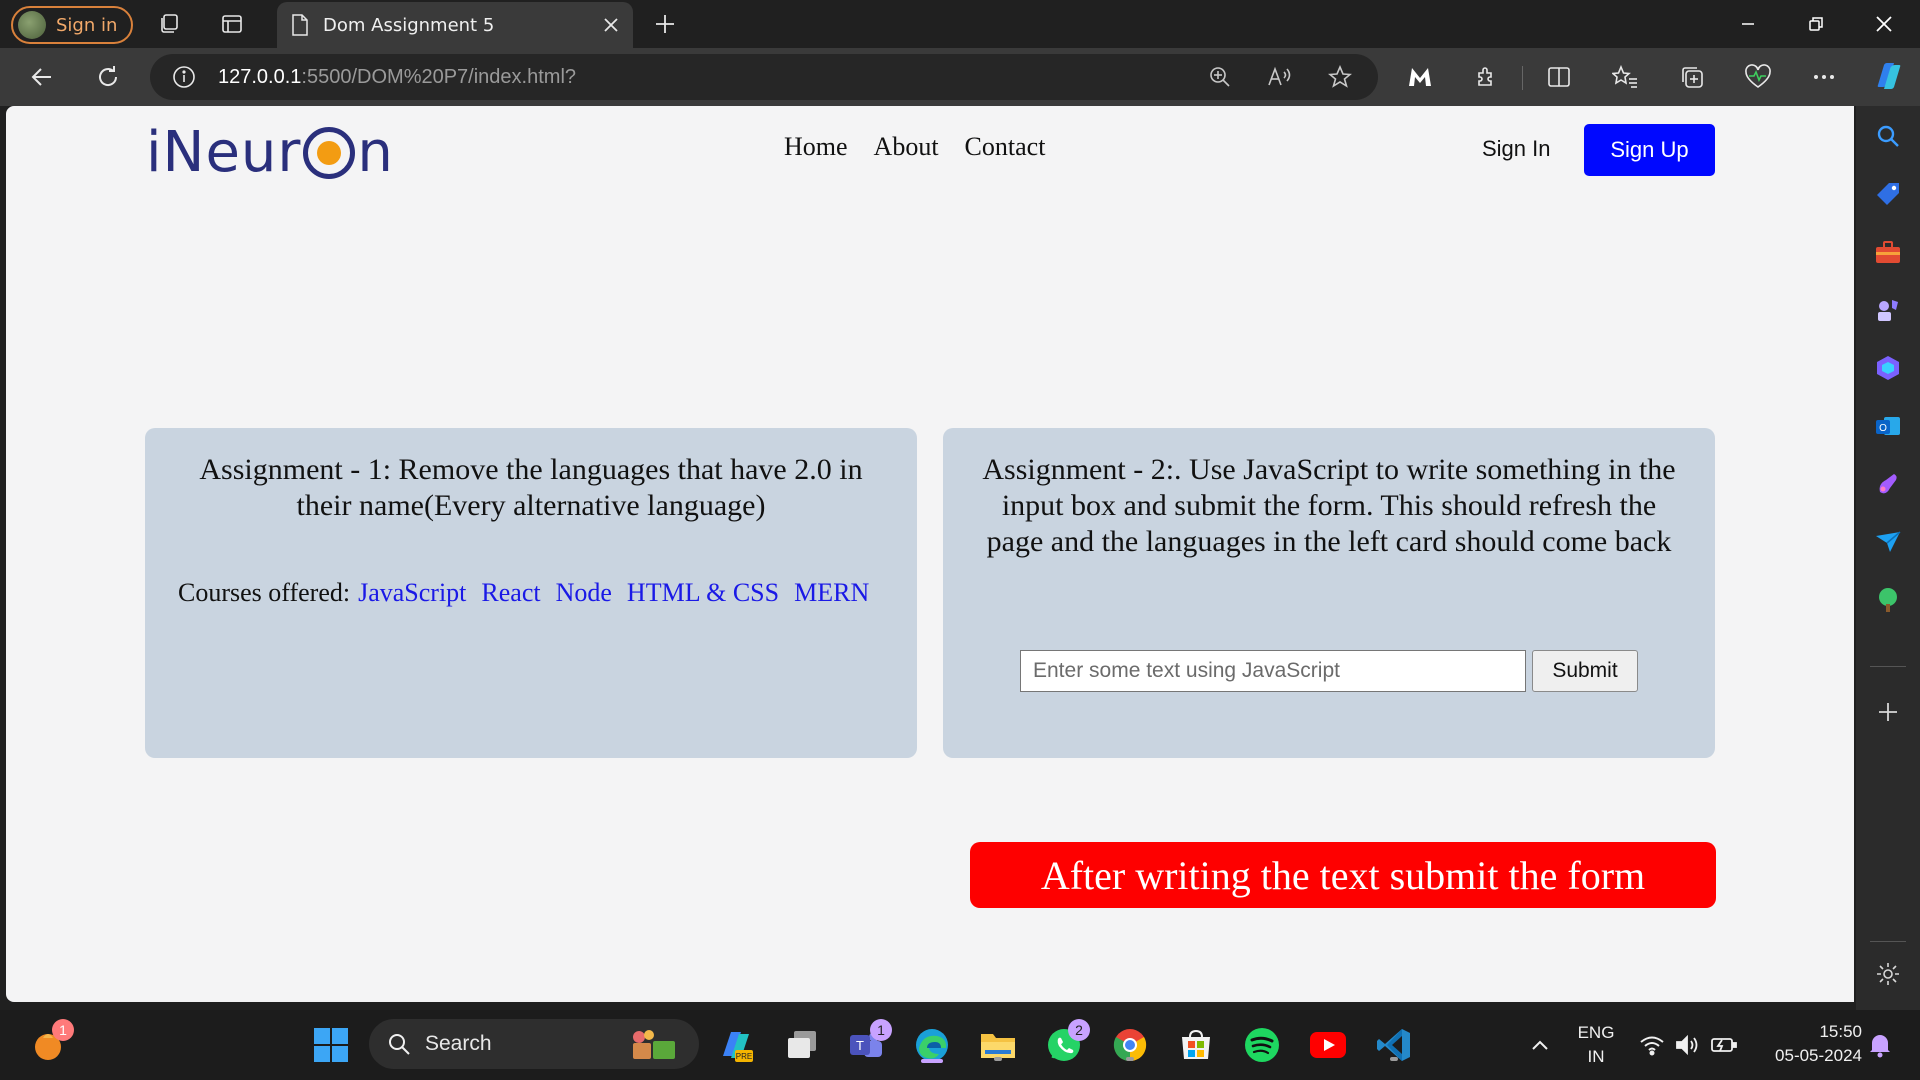 The image size is (1920, 1080). Describe the element at coordinates (458, 1043) in the screenshot. I see `taskbar-search-label: Search` at that location.